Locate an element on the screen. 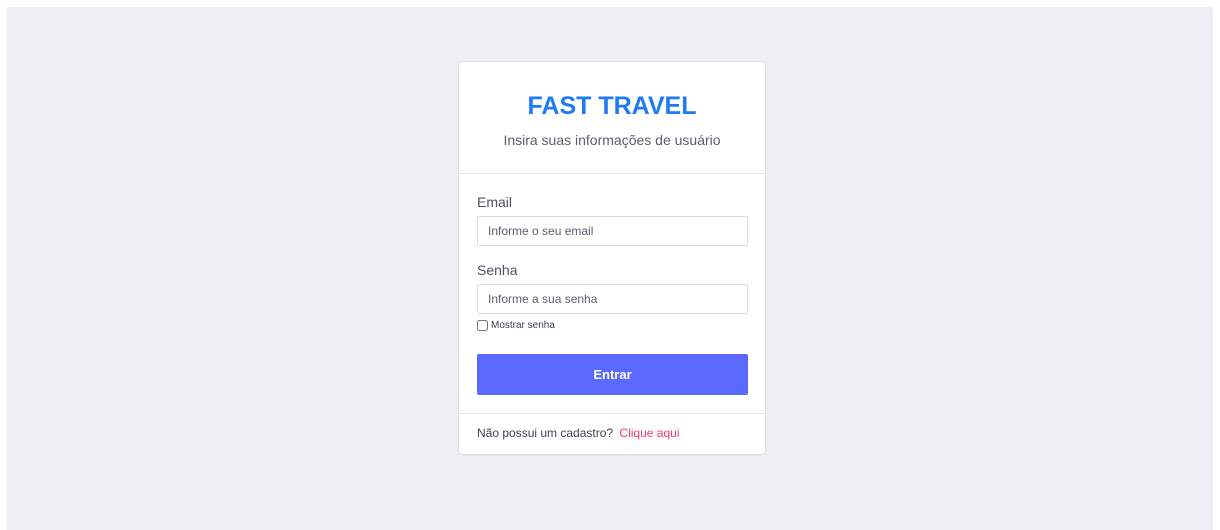 This screenshot has width=1220, height=530. show-password-checkbox is located at coordinates (482, 325).